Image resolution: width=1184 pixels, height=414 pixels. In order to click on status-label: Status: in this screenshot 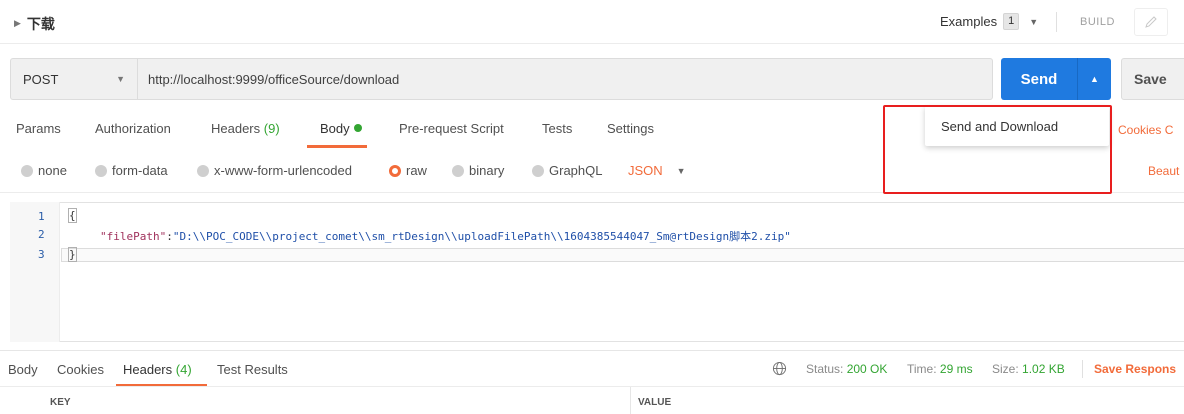, I will do `click(825, 369)`.